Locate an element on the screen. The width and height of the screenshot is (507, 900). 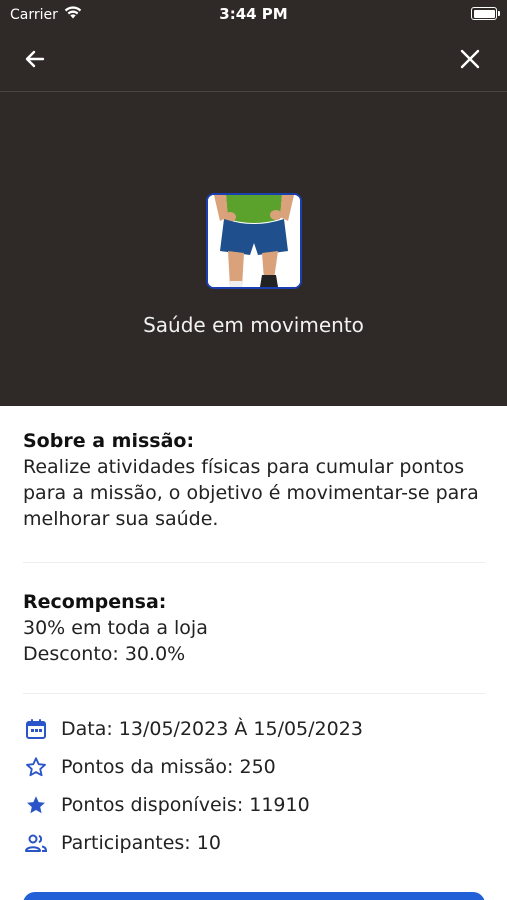
battery-icon is located at coordinates (485, 13).